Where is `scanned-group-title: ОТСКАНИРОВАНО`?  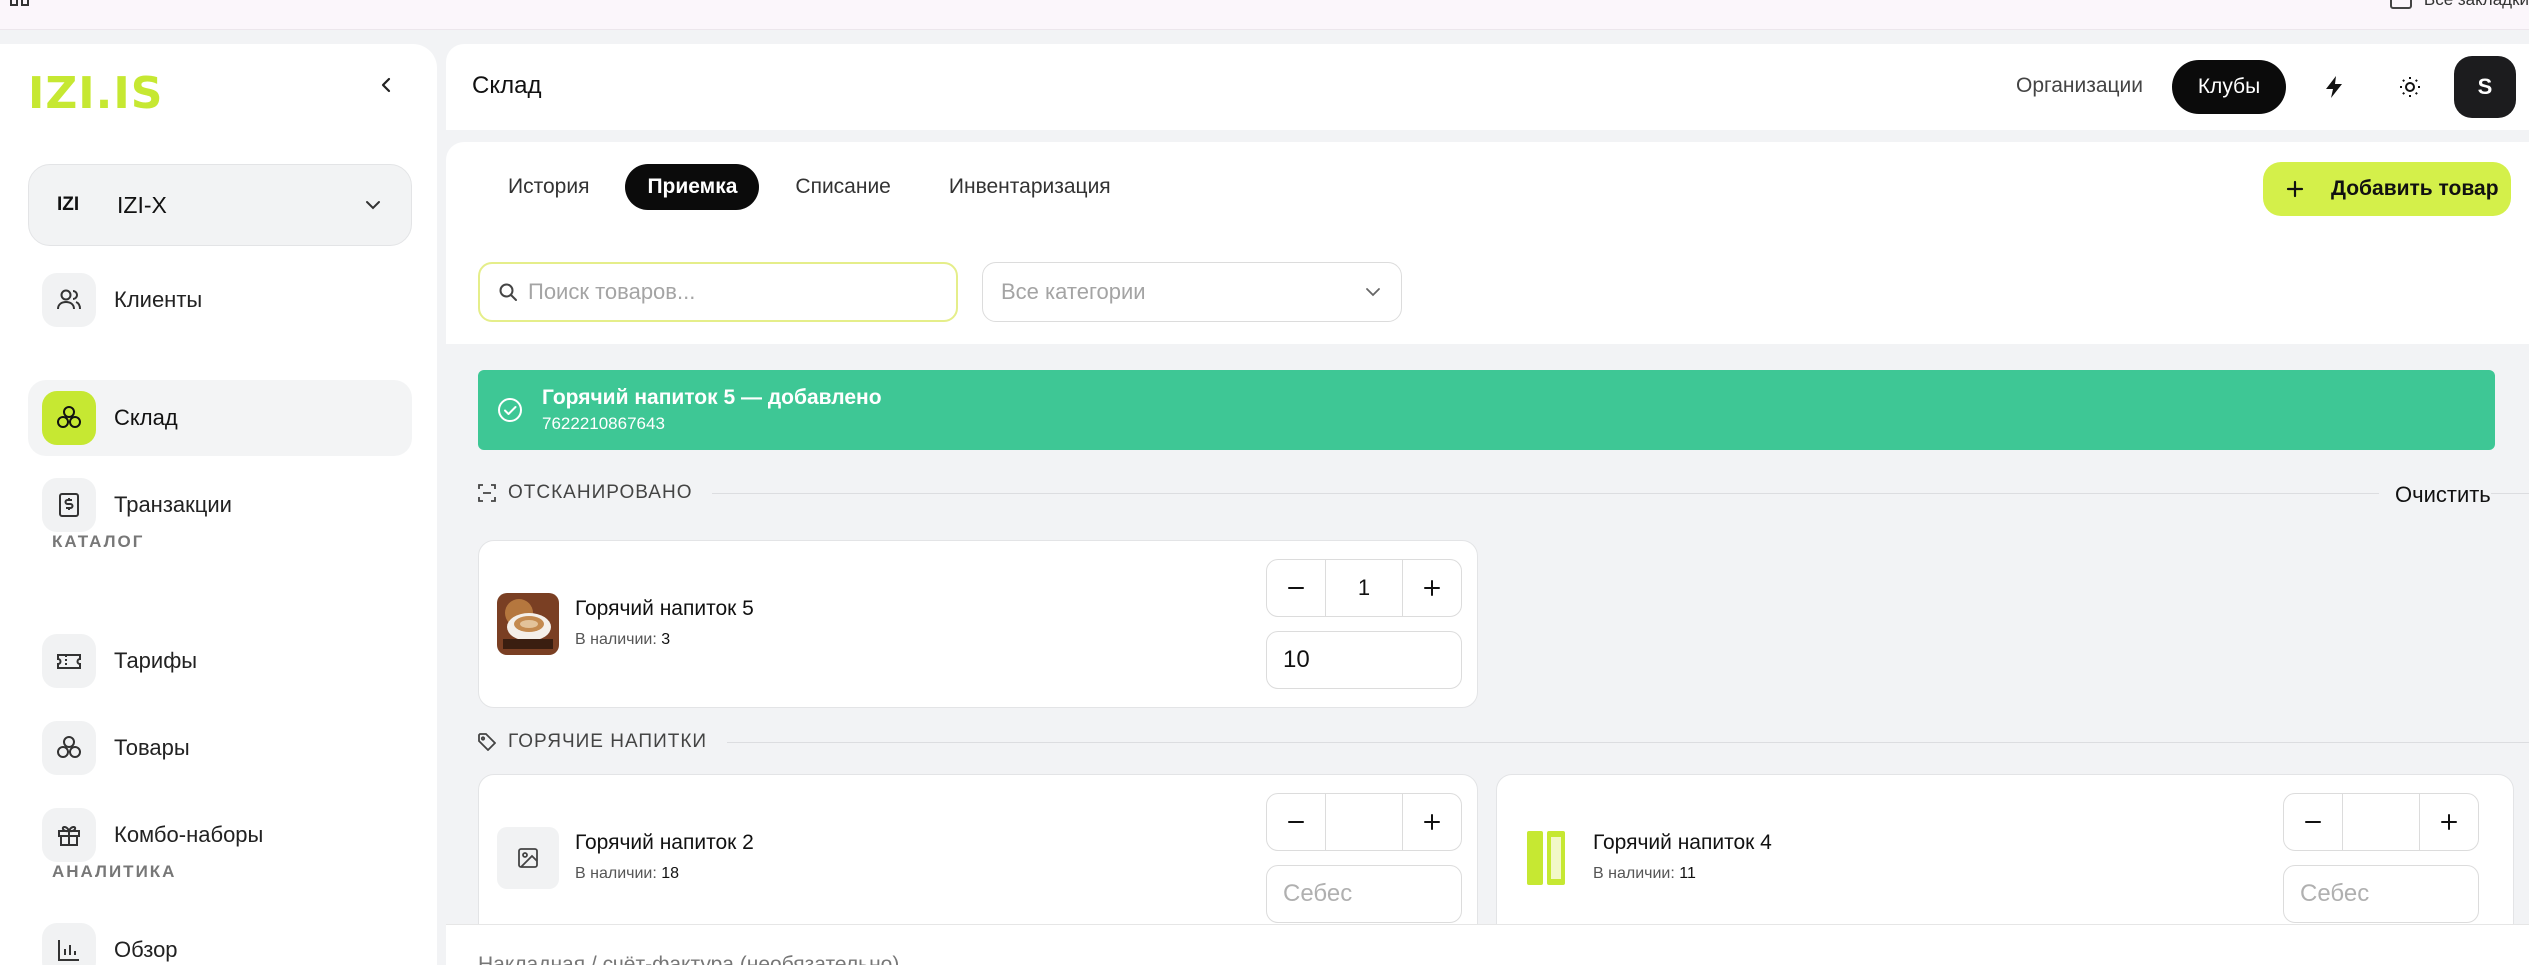 scanned-group-title: ОТСКАНИРОВАНО is located at coordinates (600, 492).